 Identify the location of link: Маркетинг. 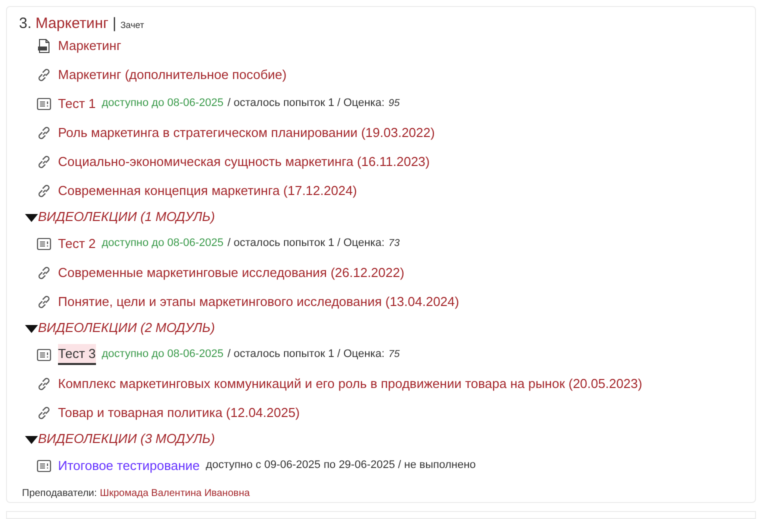
(90, 46).